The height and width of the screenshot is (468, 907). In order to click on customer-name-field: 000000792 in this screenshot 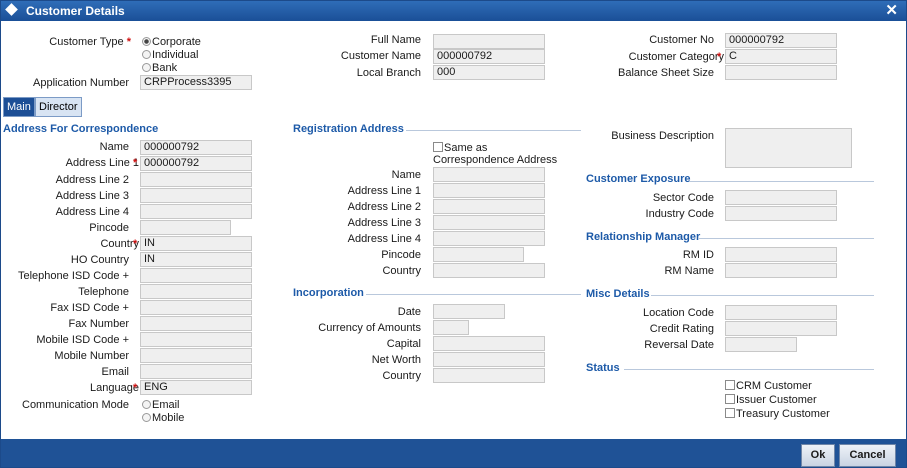, I will do `click(489, 56)`.